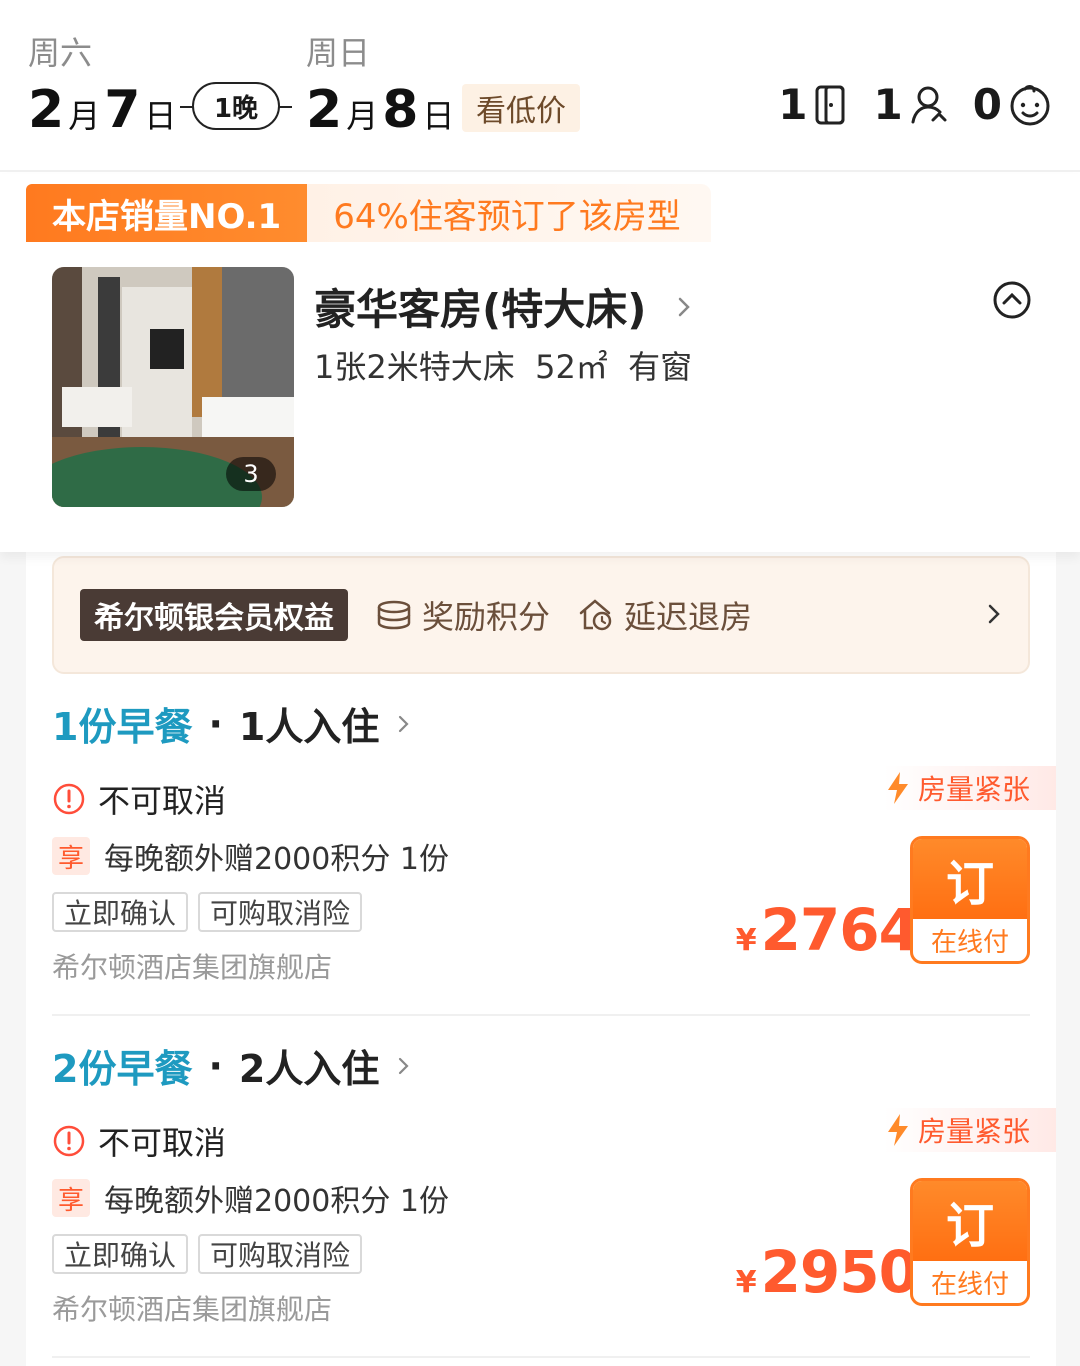 The width and height of the screenshot is (1080, 1366). Describe the element at coordinates (521, 108) in the screenshot. I see `low-price-button: 看低价` at that location.